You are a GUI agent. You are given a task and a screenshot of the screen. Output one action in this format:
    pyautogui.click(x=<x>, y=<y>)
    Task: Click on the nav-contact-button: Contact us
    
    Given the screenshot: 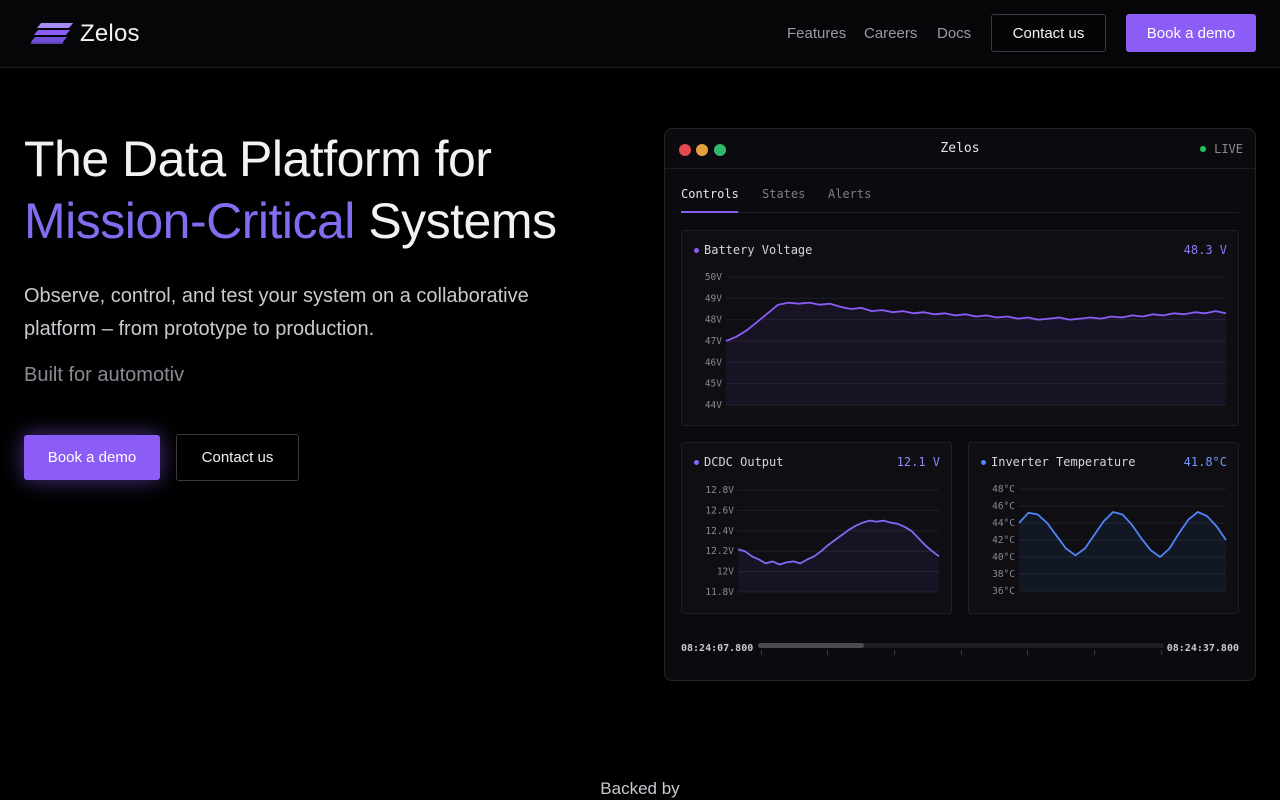 What is the action you would take?
    pyautogui.click(x=1048, y=33)
    